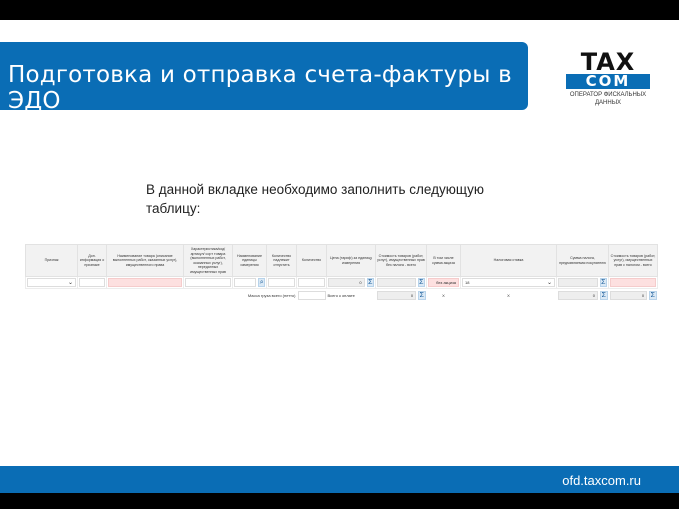  Describe the element at coordinates (339, 10) in the screenshot. I see `top-bar` at that location.